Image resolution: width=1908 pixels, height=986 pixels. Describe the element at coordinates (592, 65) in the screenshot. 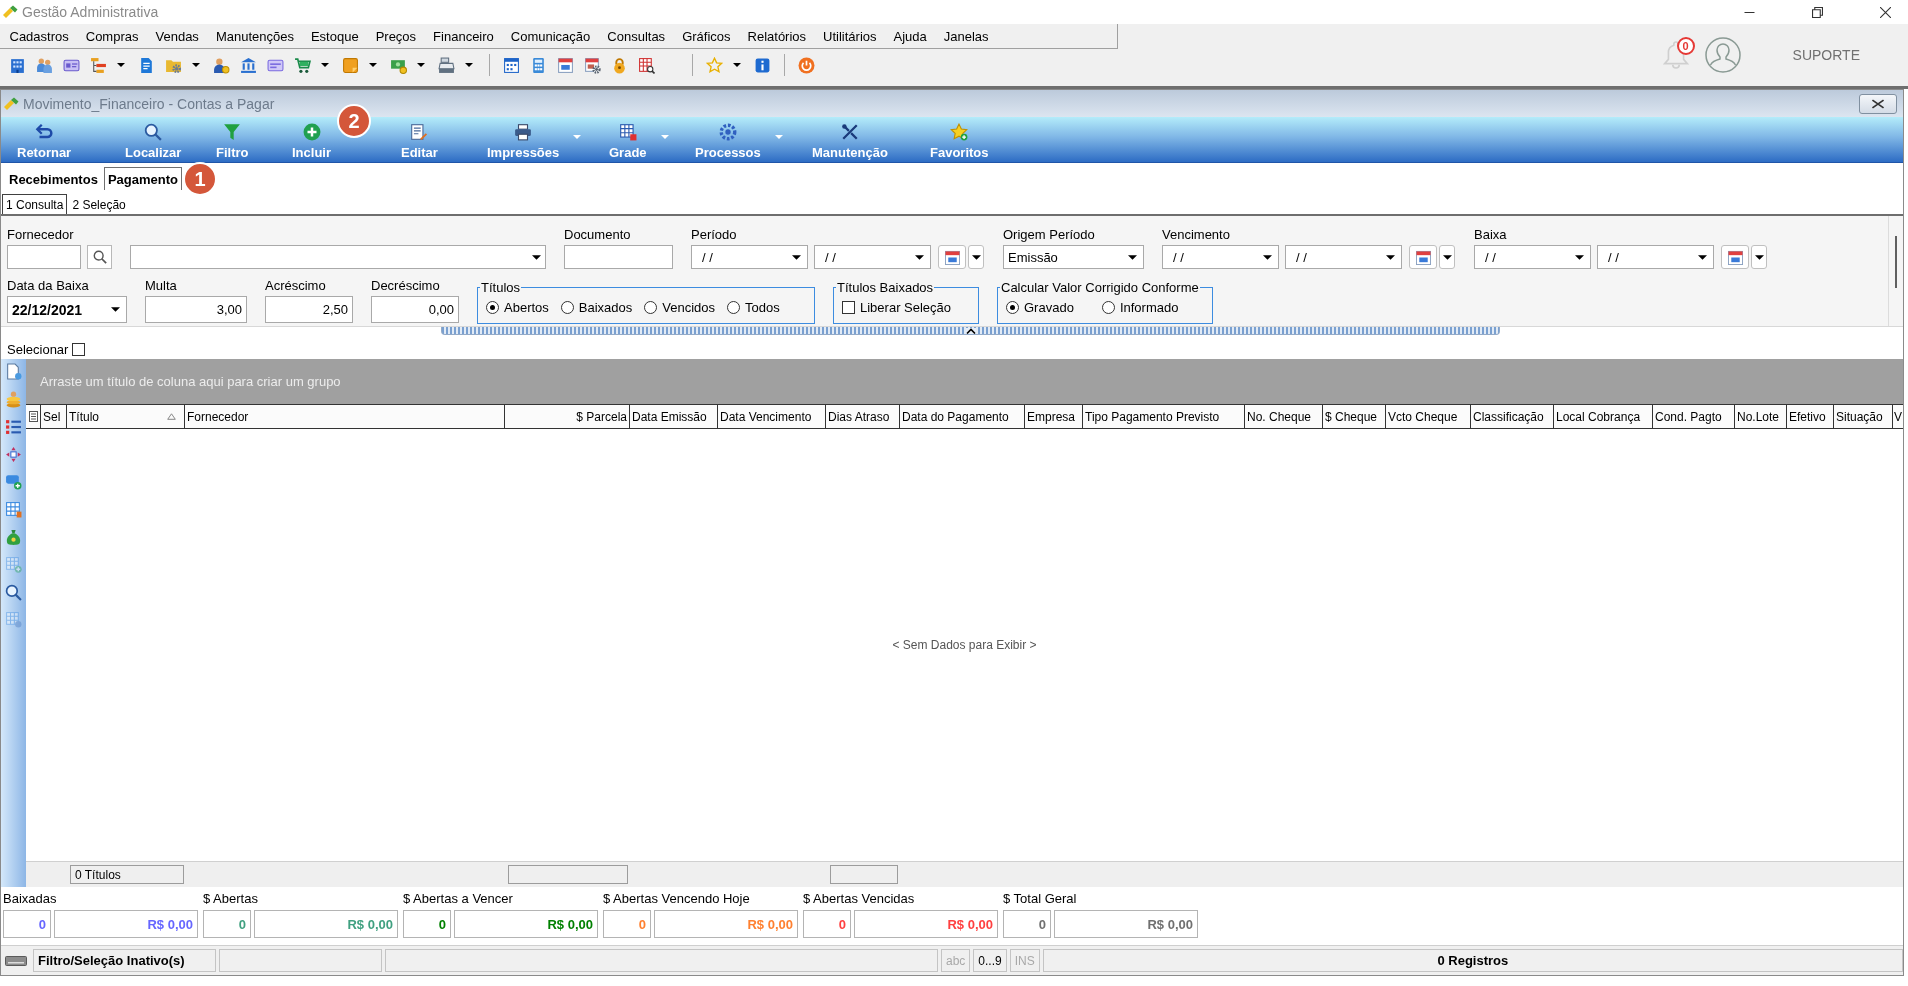

I see `calendar-gear-icon` at that location.